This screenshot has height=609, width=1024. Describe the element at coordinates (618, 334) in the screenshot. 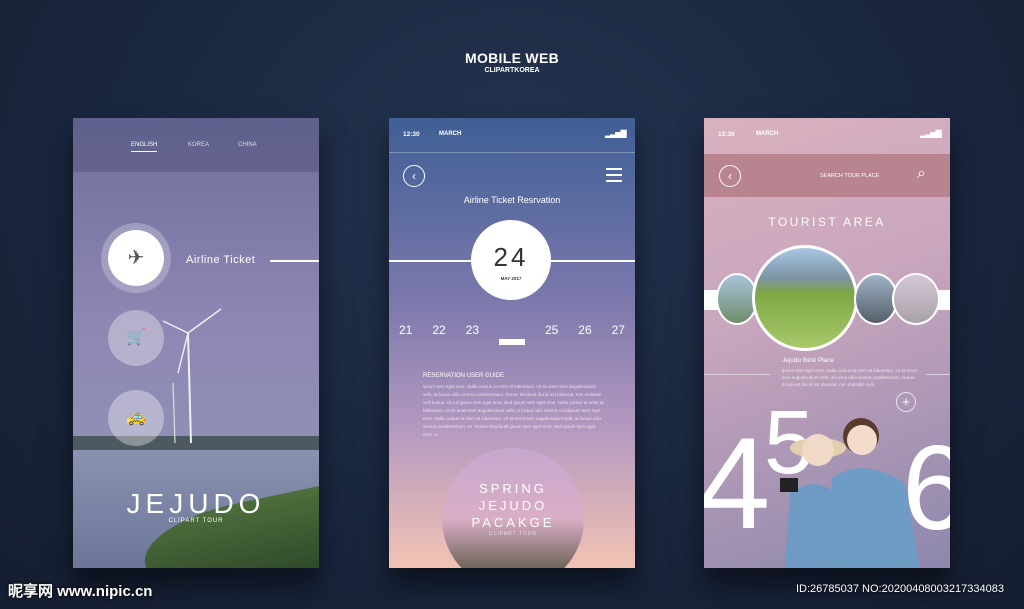

I see `date-27: 27` at that location.